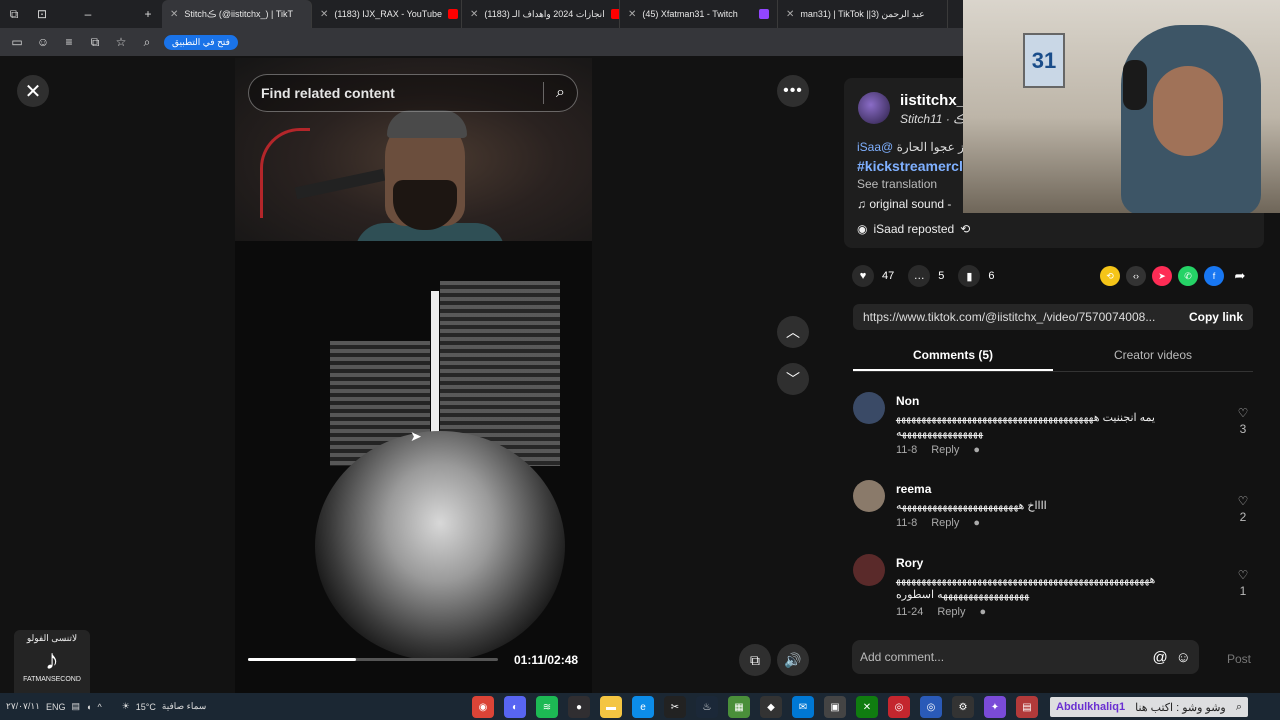  I want to click on post-comment-button: Post, so click(1239, 659).